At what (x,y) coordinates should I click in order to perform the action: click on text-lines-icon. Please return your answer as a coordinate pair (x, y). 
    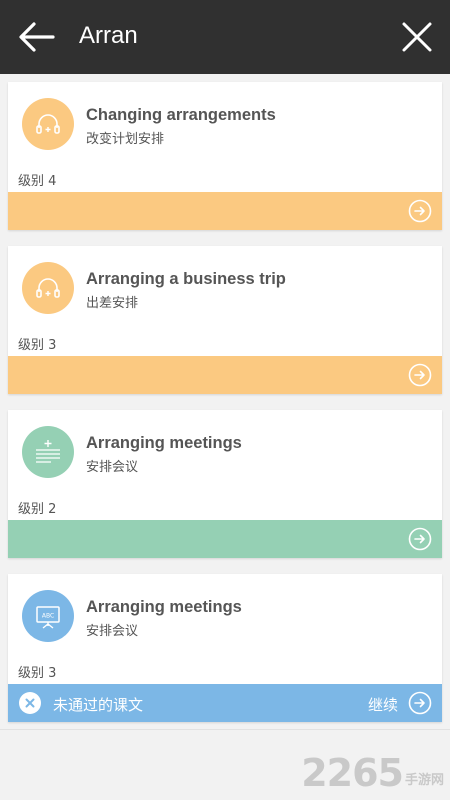
    Looking at the image, I should click on (48, 451).